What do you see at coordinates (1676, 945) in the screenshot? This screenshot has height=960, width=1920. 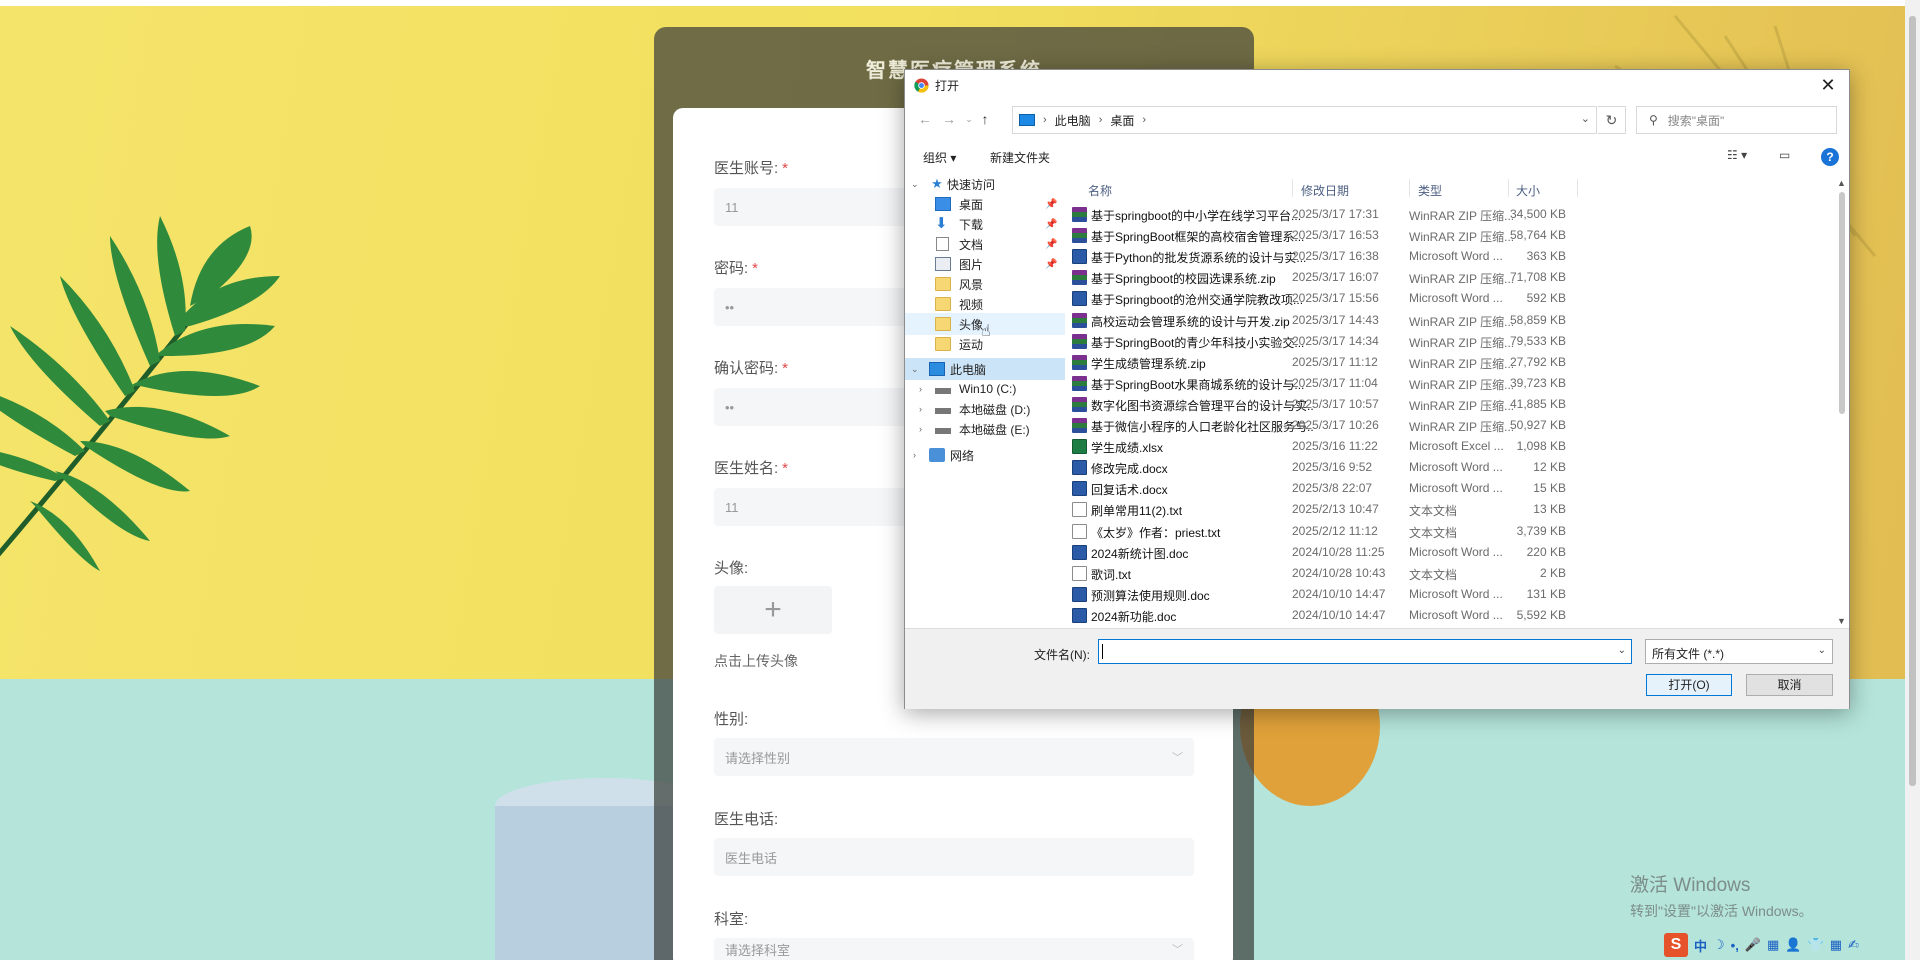 I see `sogou-ime-logo: S` at bounding box center [1676, 945].